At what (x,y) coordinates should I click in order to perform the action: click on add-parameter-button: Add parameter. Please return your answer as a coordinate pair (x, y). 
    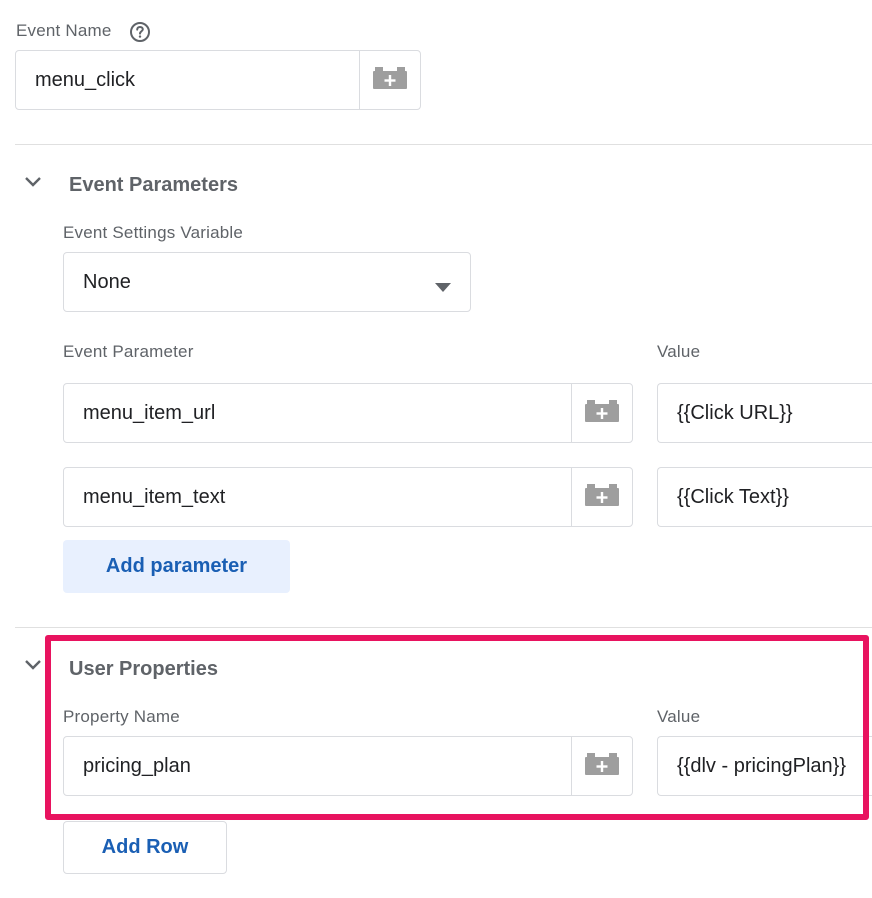
    Looking at the image, I should click on (176, 566).